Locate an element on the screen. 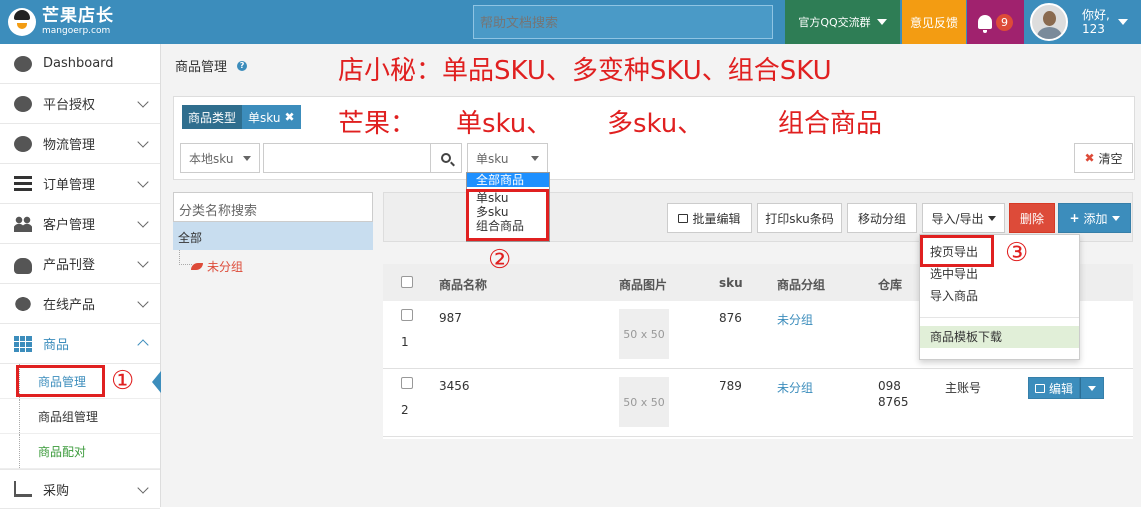 Image resolution: width=1141 pixels, height=509 pixels. sidebar-item-dashboard: Dashboard is located at coordinates (80, 64).